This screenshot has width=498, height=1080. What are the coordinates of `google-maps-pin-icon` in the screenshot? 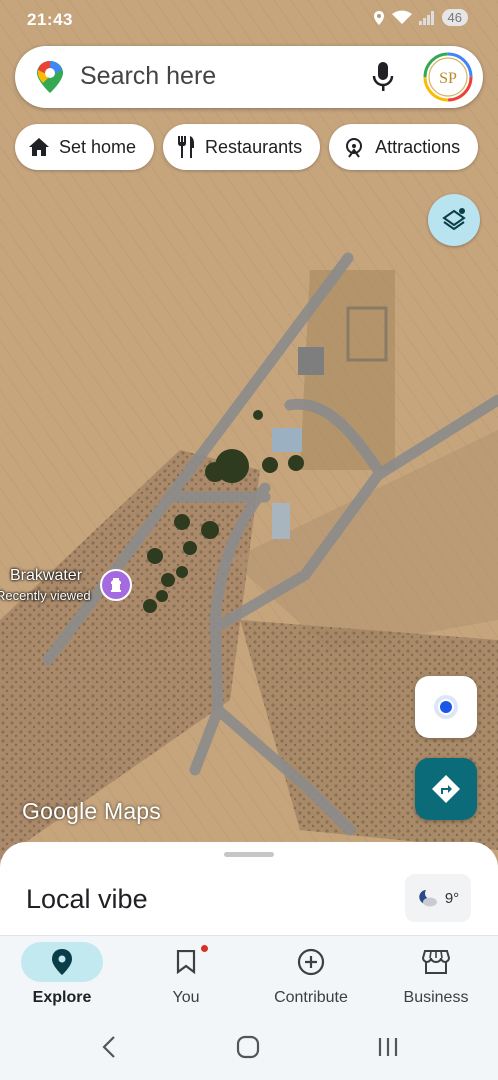 It's located at (50, 77).